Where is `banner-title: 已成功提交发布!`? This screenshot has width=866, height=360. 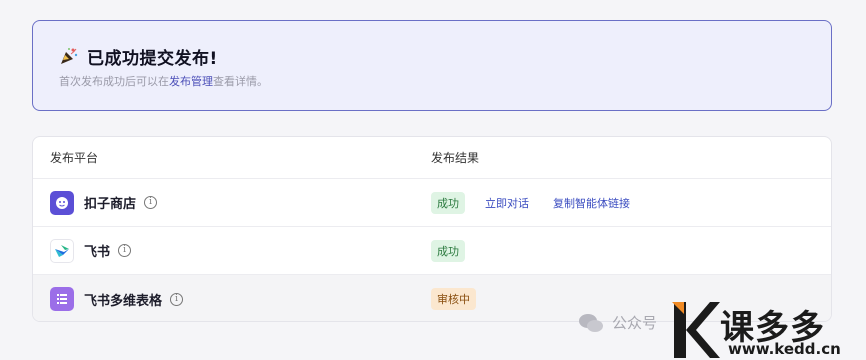 banner-title: 已成功提交发布! is located at coordinates (152, 58).